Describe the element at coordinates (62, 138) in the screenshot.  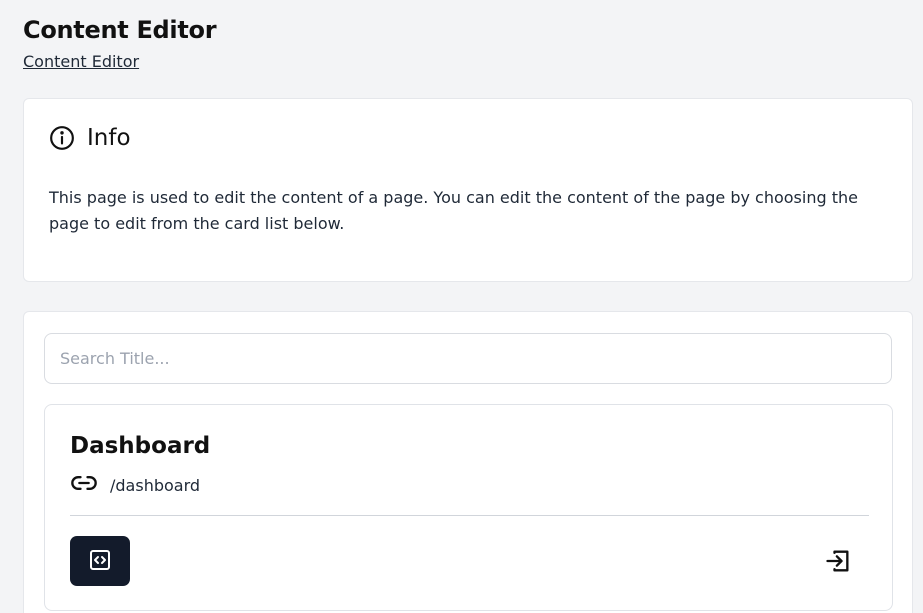
I see `info-circle-icon` at that location.